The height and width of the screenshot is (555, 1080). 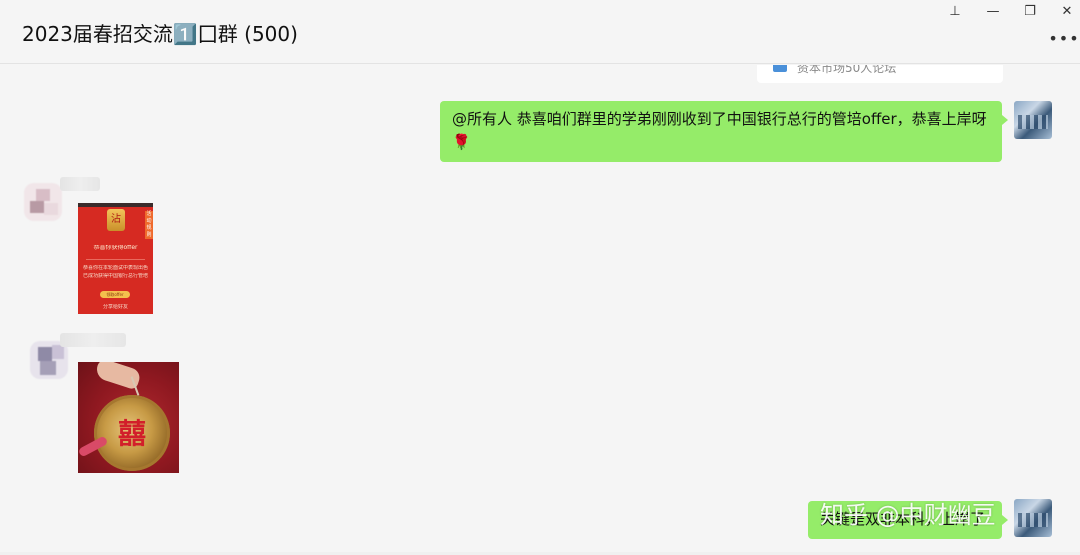 What do you see at coordinates (1030, 11) in the screenshot?
I see `restore-icon: ❐` at bounding box center [1030, 11].